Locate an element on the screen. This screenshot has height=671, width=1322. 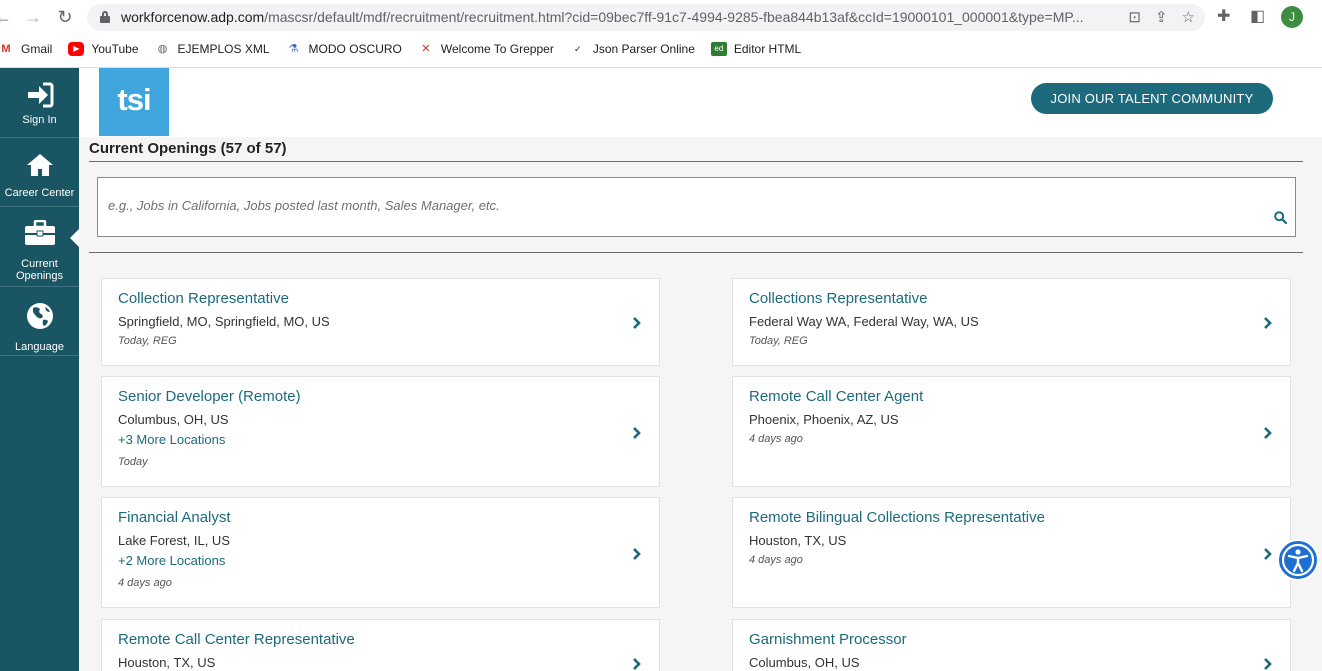
bookmark-label: EJEMPLOS XML is located at coordinates (223, 49).